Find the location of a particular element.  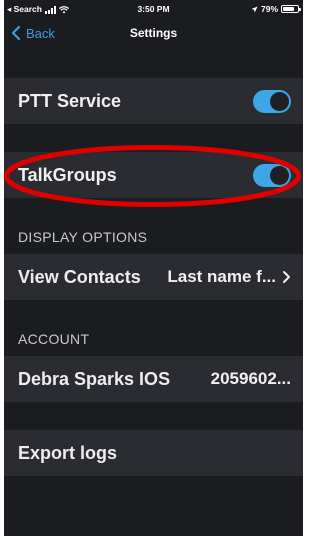

talkgroups-row: TalkGroups is located at coordinates (153, 175).